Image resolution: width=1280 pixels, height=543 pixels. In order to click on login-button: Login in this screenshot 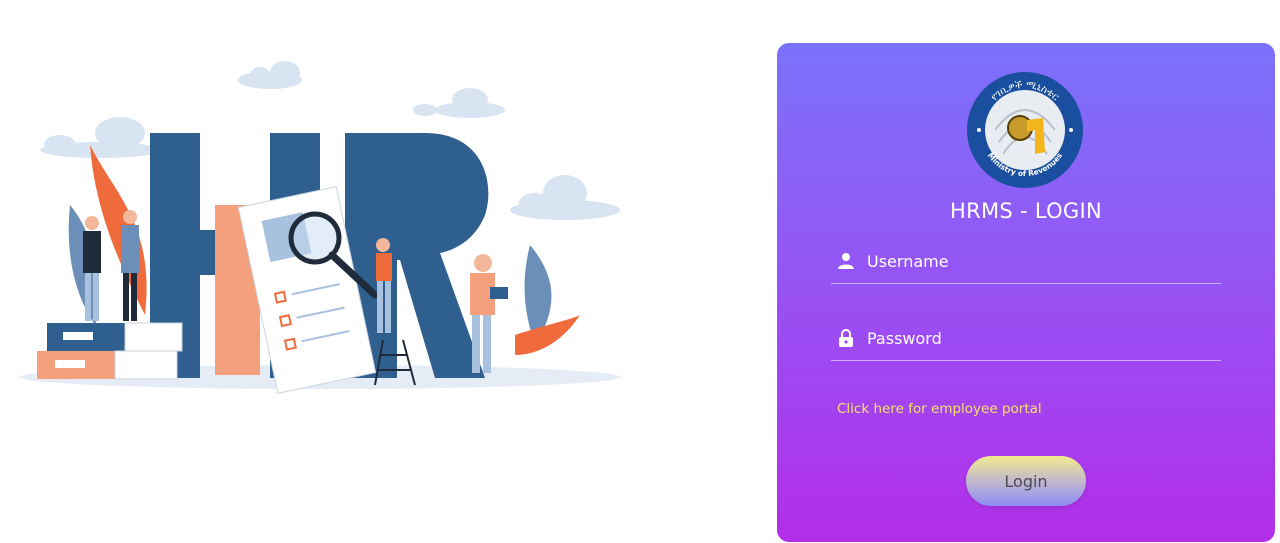, I will do `click(1026, 481)`.